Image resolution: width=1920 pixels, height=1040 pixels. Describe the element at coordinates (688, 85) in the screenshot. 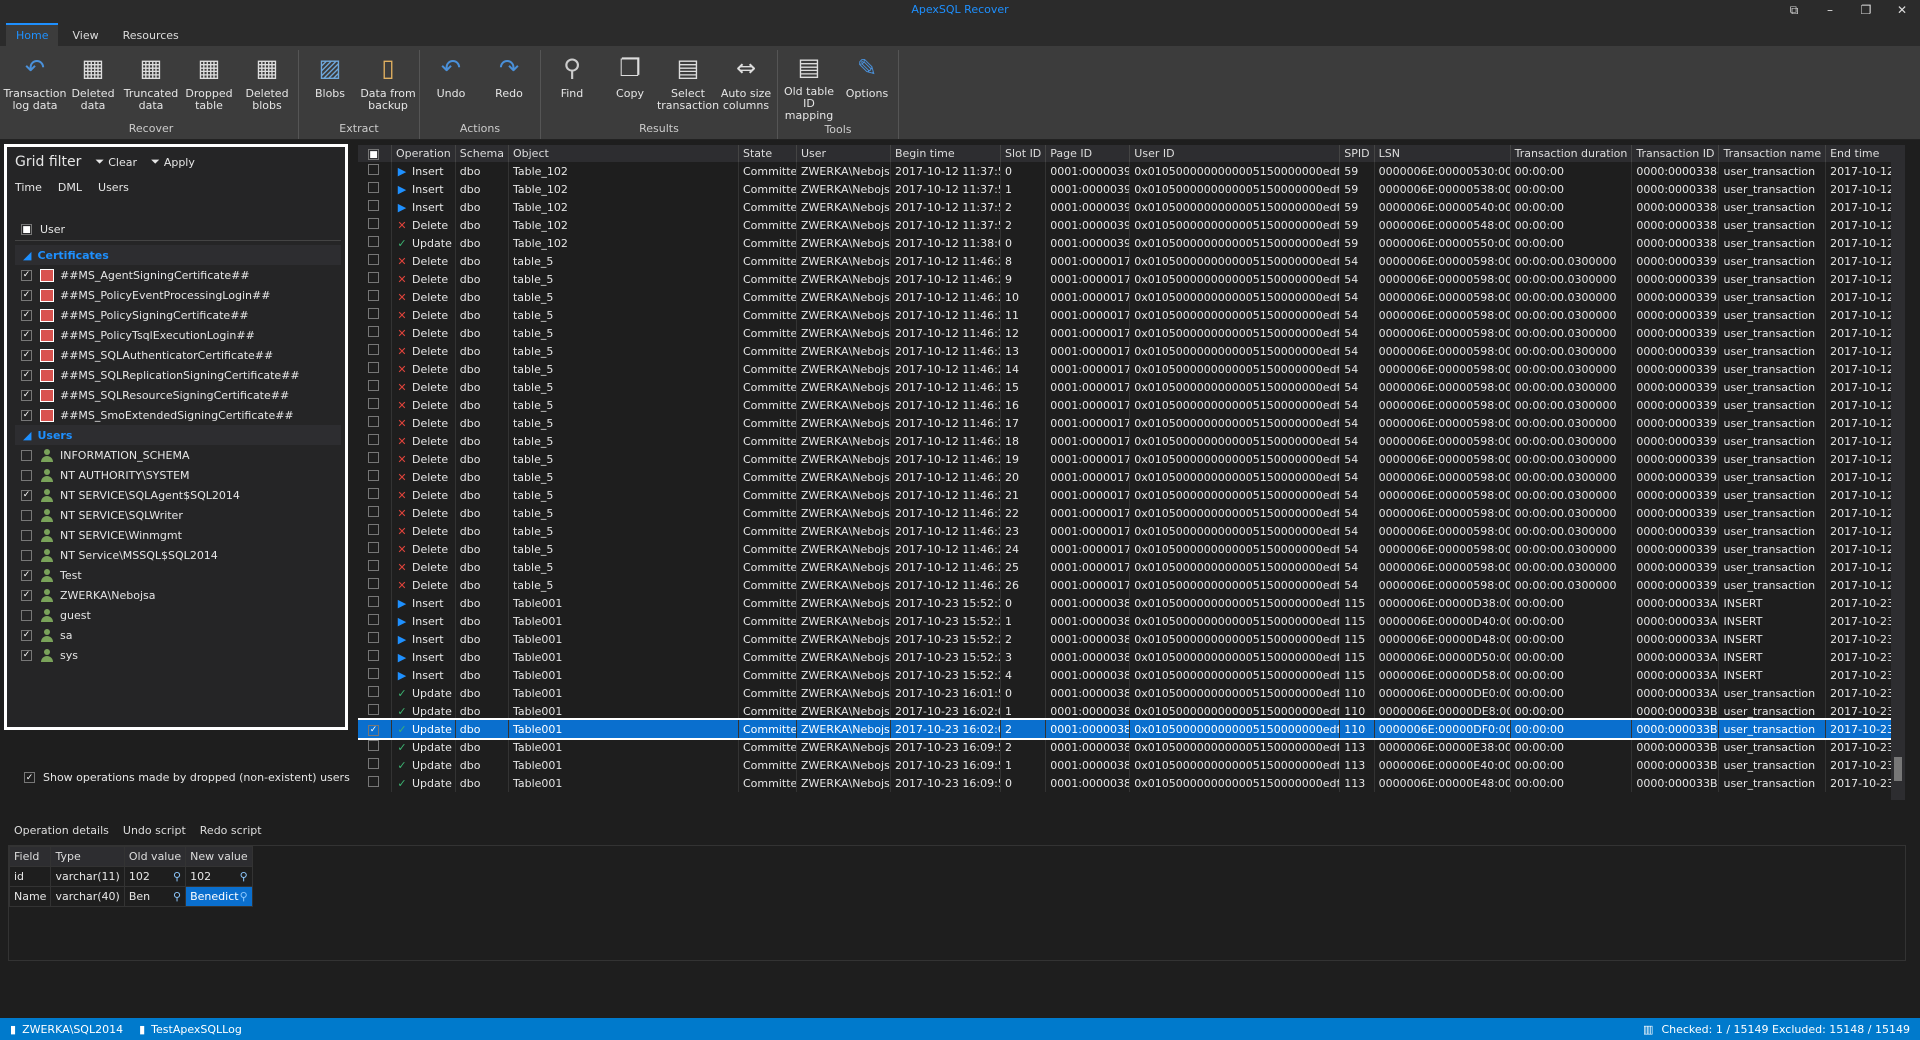

I see `select-transaction-button: ▤ Select transaction` at that location.